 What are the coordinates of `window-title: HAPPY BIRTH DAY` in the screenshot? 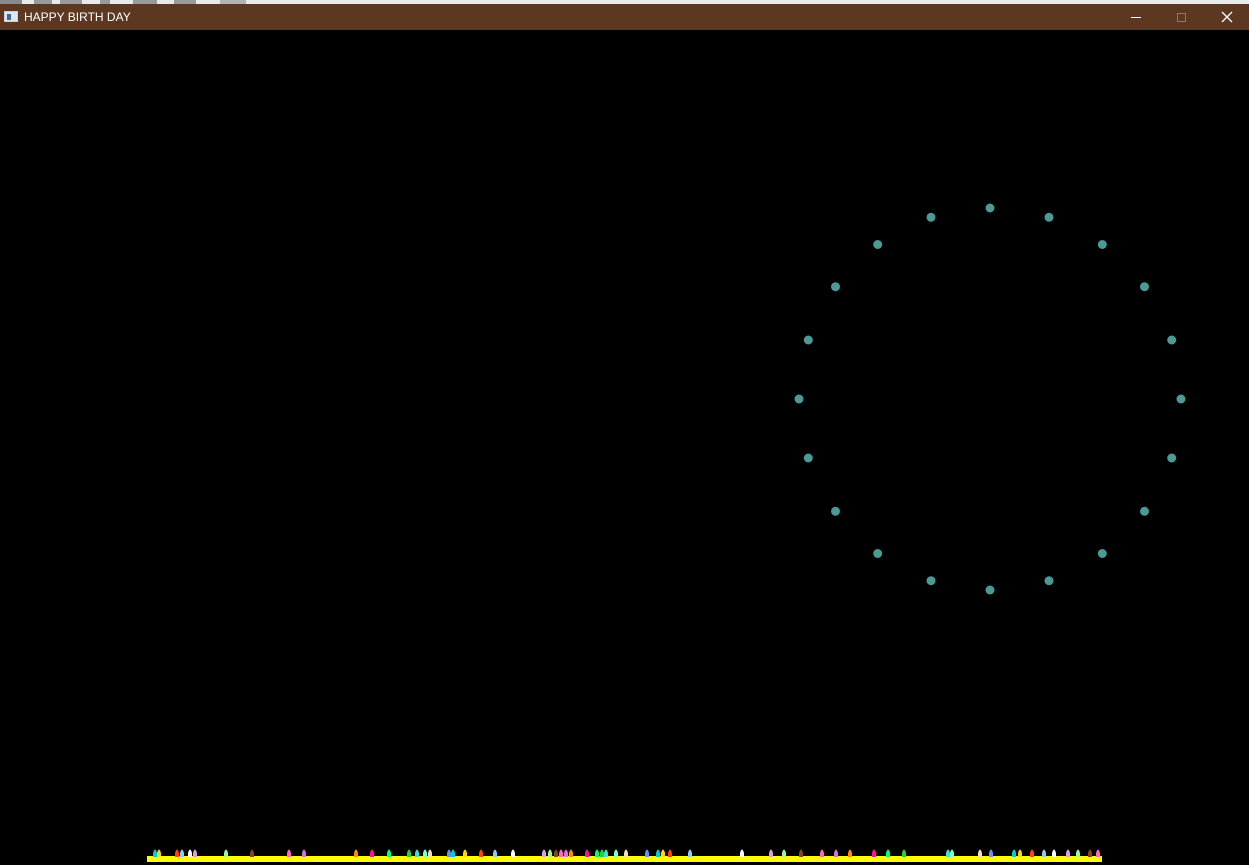 It's located at (77, 17).